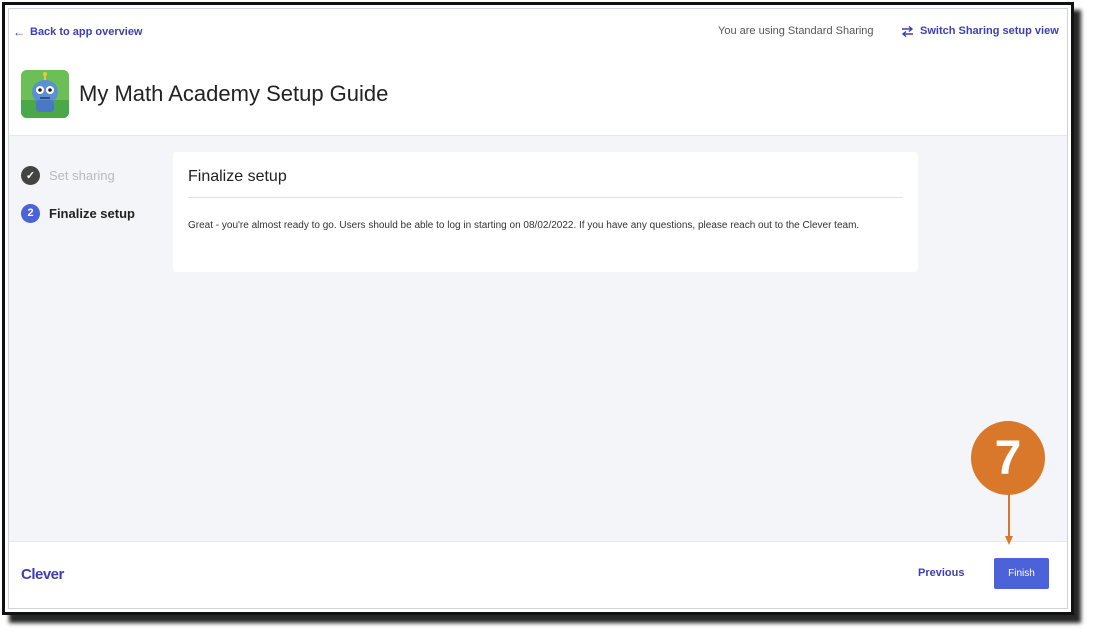  What do you see at coordinates (45, 94) in the screenshot?
I see `robot-mascot-icon` at bounding box center [45, 94].